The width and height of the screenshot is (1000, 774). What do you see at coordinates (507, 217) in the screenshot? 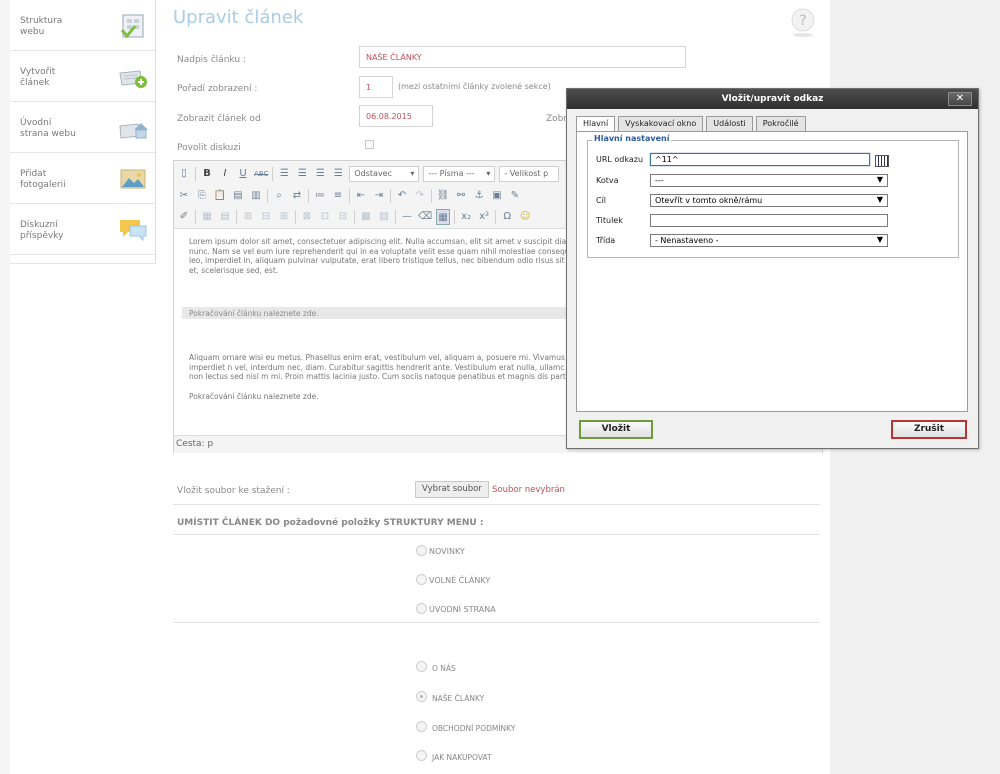
I see `special-char-icon: Ω` at bounding box center [507, 217].